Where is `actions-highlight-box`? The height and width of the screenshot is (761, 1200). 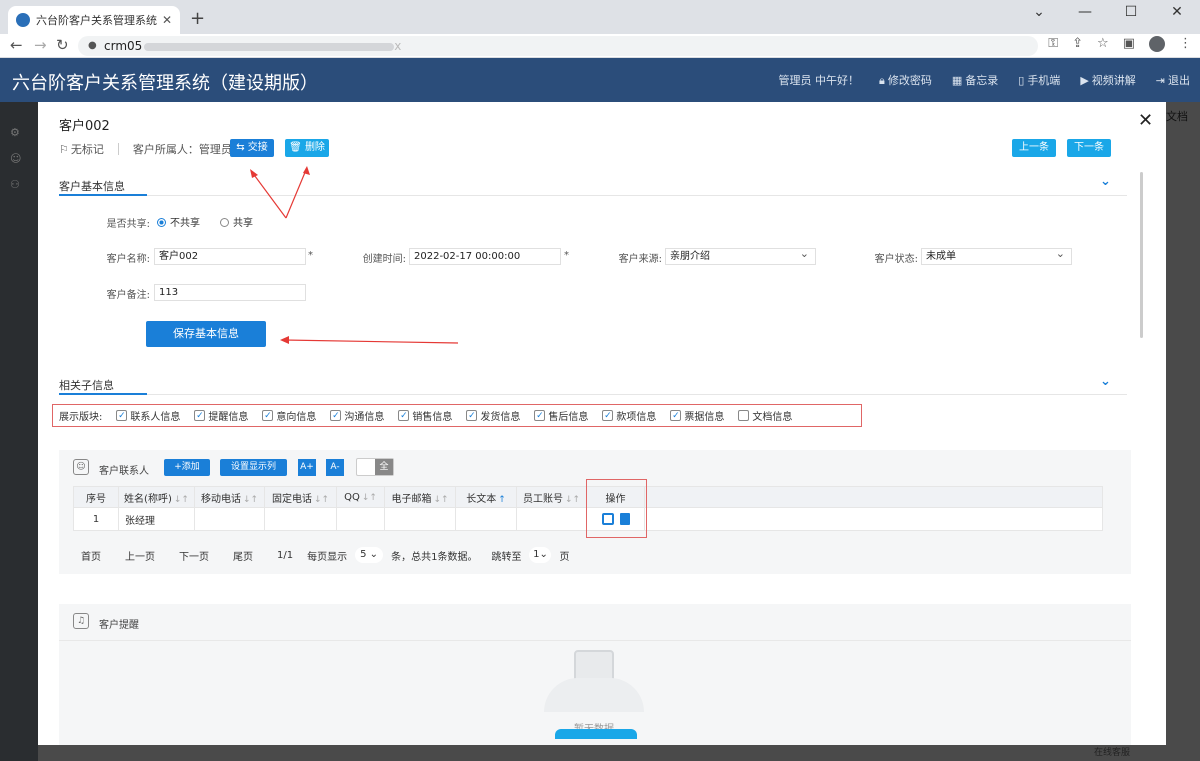 actions-highlight-box is located at coordinates (616, 508).